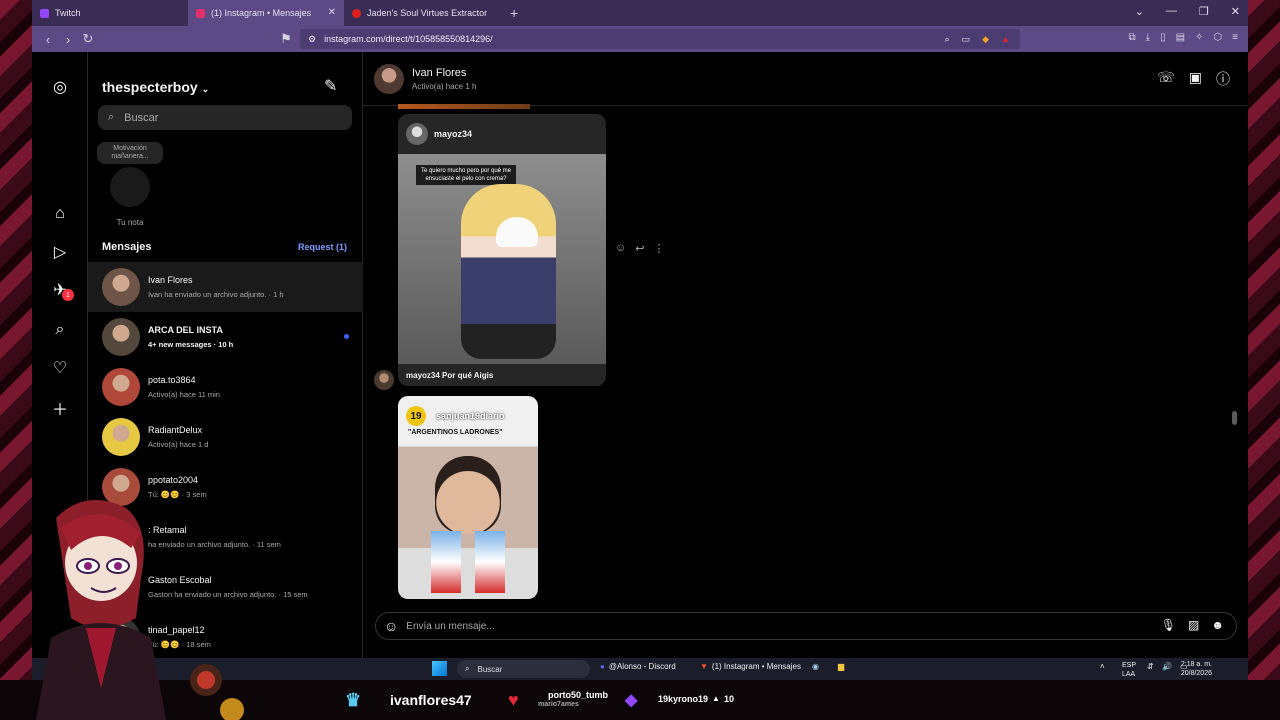  What do you see at coordinates (985, 39) in the screenshot?
I see `shield-icon: ◆` at bounding box center [985, 39].